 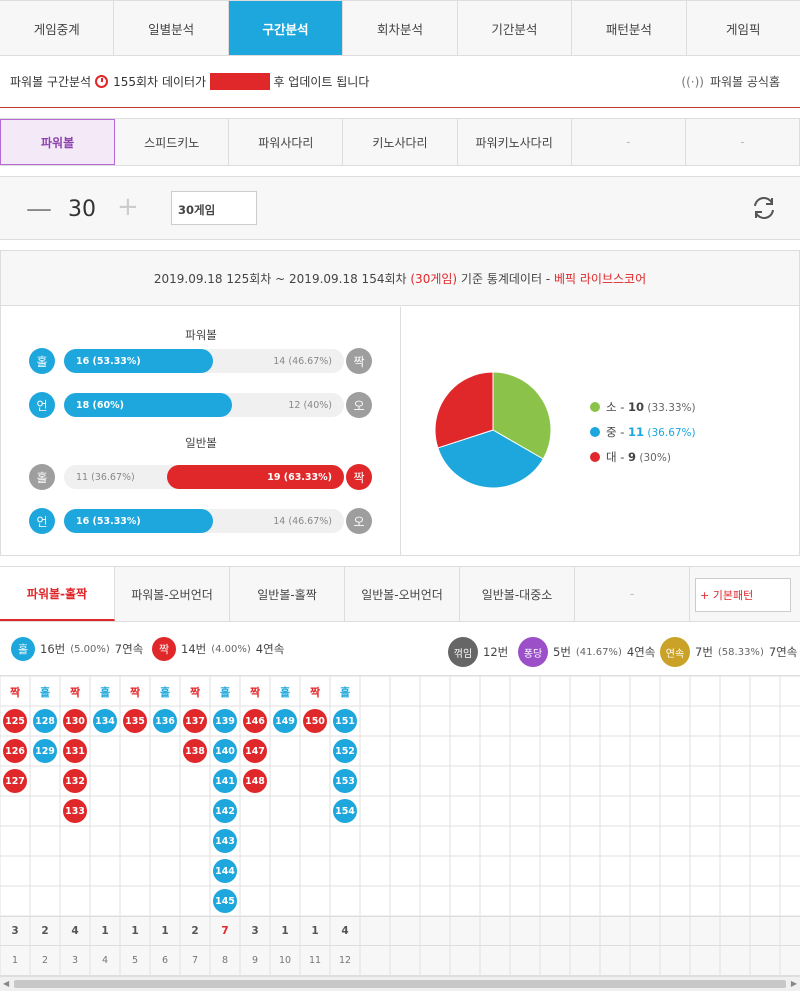 What do you see at coordinates (75, 960) in the screenshot?
I see `column-index: 3` at bounding box center [75, 960].